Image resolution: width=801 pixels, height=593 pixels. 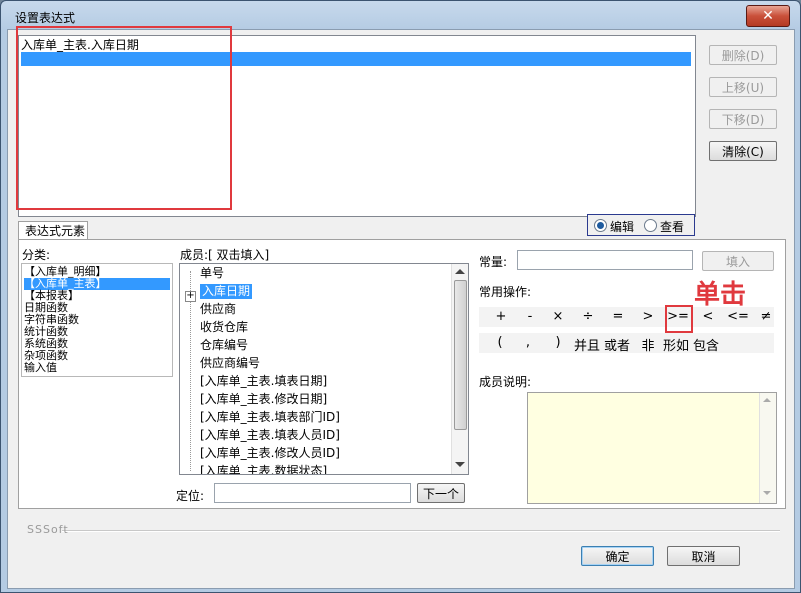 I want to click on mode-selector: 编辑 查看, so click(x=641, y=225).